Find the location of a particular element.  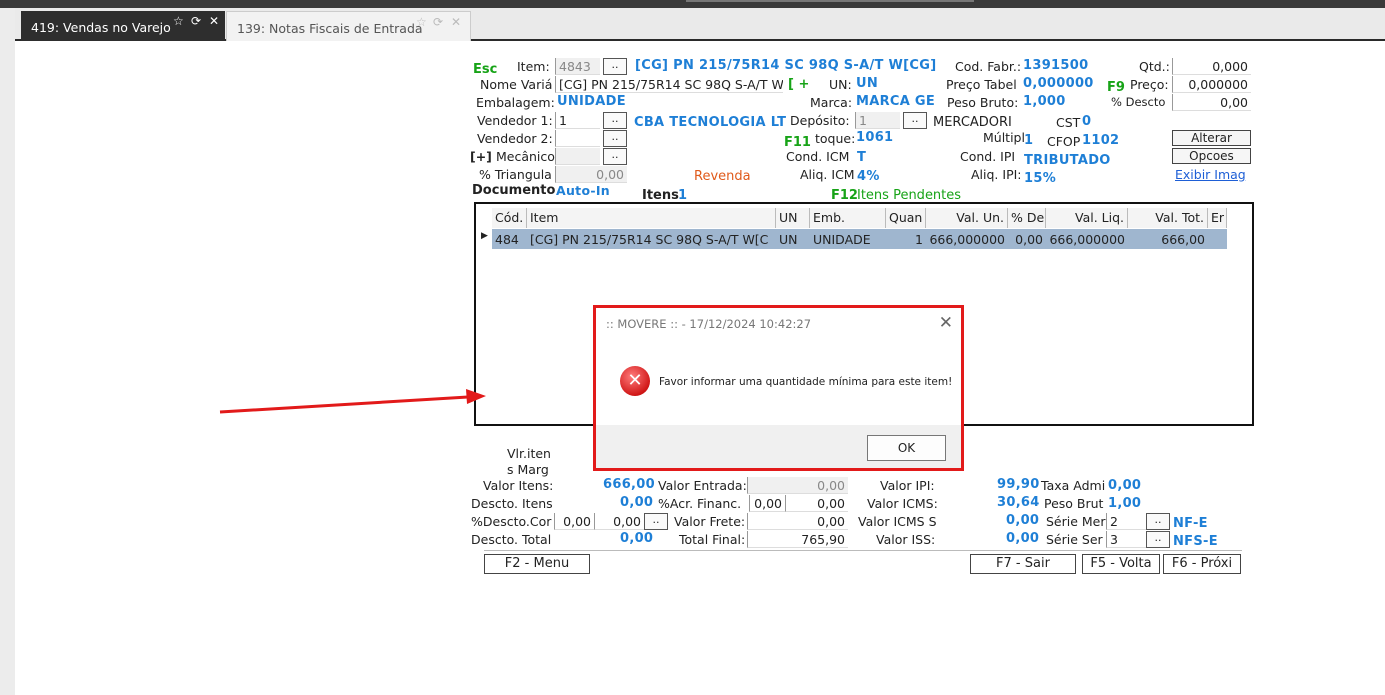

preco-field: 0,000000 is located at coordinates (1211, 84).